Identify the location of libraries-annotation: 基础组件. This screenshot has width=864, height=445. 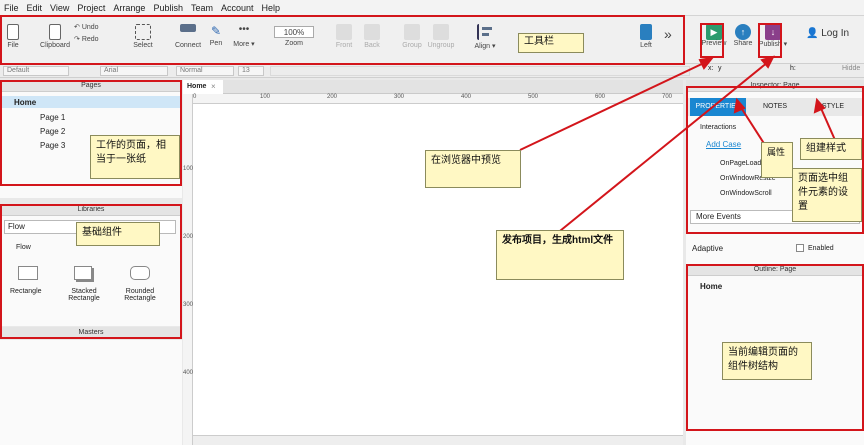
(118, 234).